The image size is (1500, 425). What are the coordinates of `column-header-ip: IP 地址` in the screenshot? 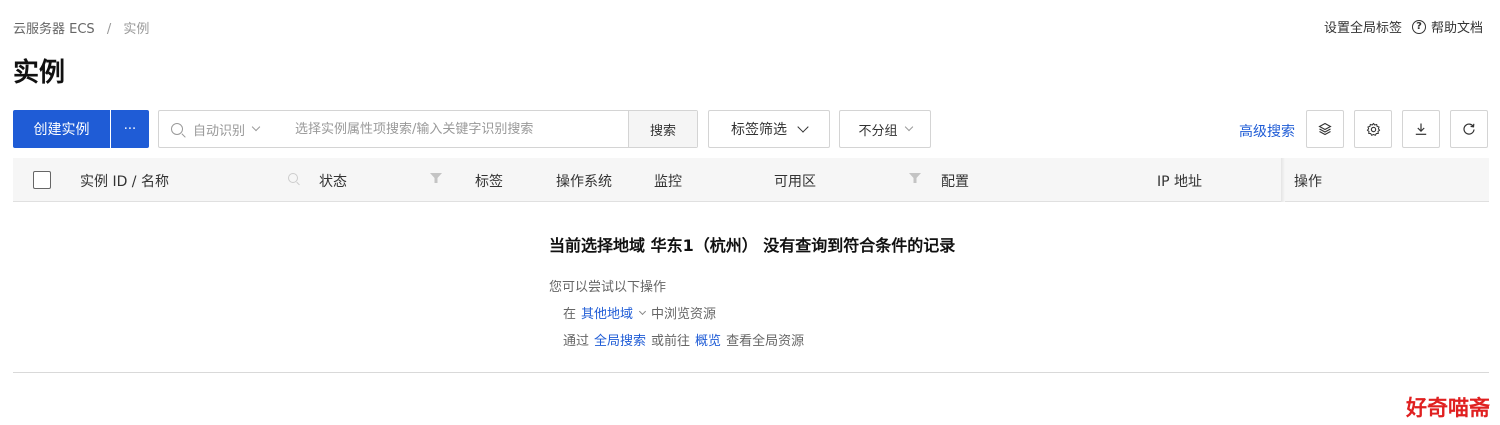 It's located at (1180, 182).